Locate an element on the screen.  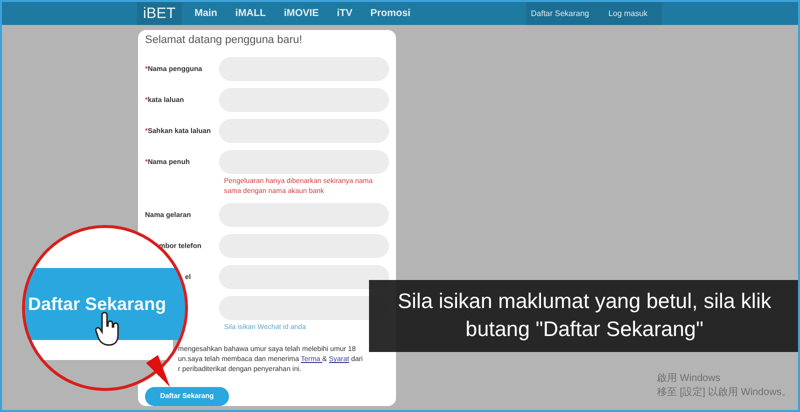
nav-link: Log masuk is located at coordinates (628, 13).